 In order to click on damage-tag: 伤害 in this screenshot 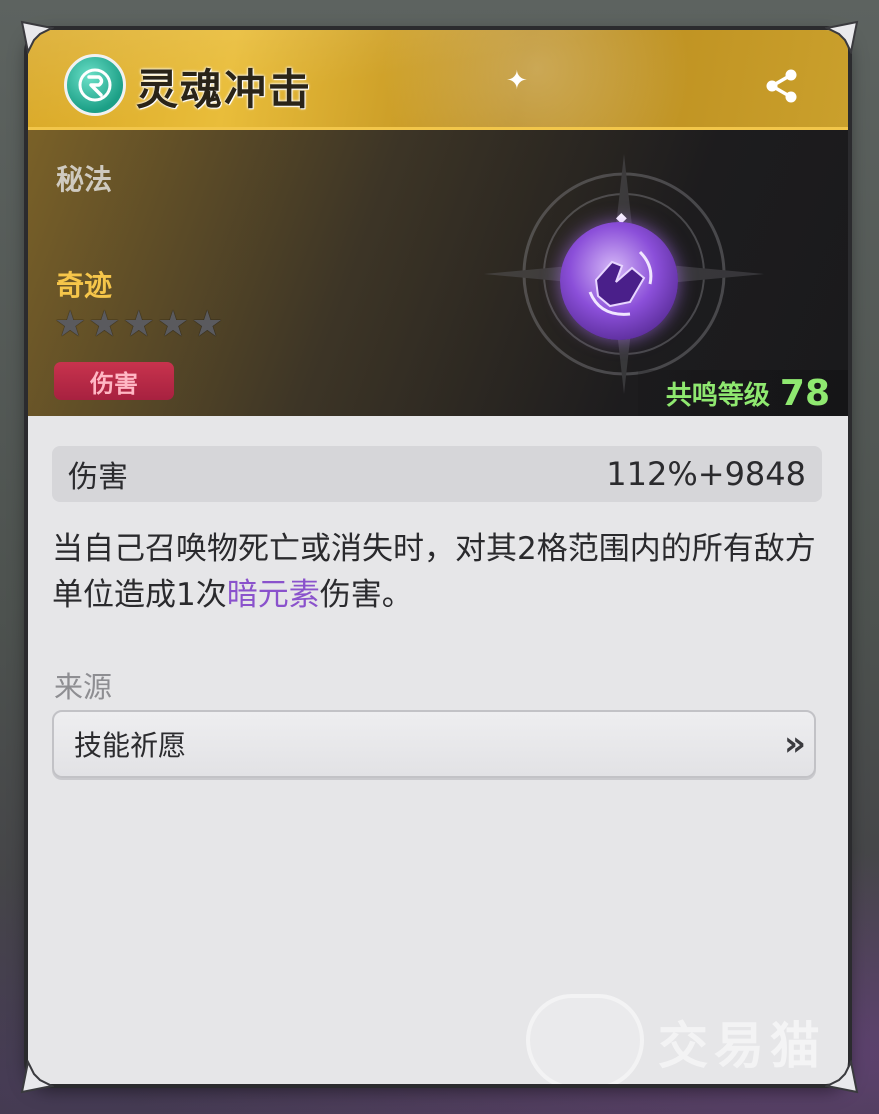, I will do `click(114, 381)`.